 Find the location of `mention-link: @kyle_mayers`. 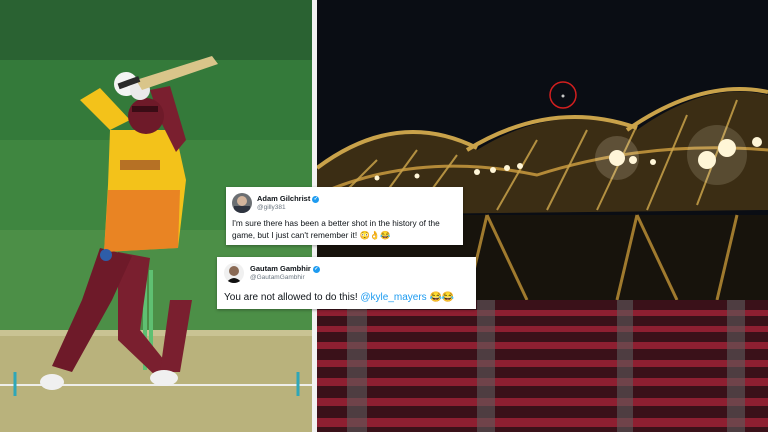

mention-link: @kyle_mayers is located at coordinates (393, 297).